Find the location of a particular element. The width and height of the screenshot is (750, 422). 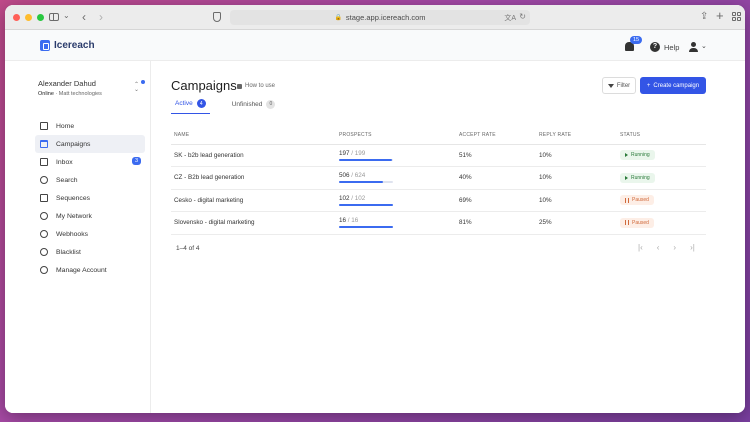

share-icon: ⇪ is located at coordinates (704, 16).